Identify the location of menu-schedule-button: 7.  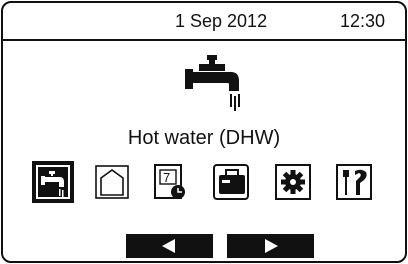
(169, 182).